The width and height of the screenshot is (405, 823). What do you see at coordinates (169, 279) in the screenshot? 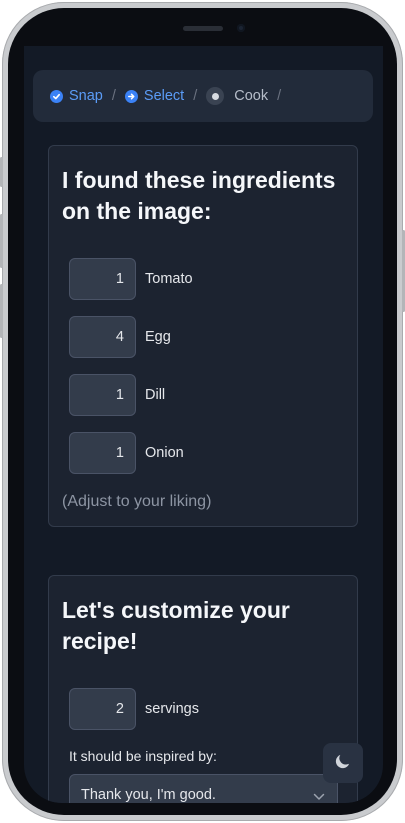
I see `ingredient-name: Tomato` at bounding box center [169, 279].